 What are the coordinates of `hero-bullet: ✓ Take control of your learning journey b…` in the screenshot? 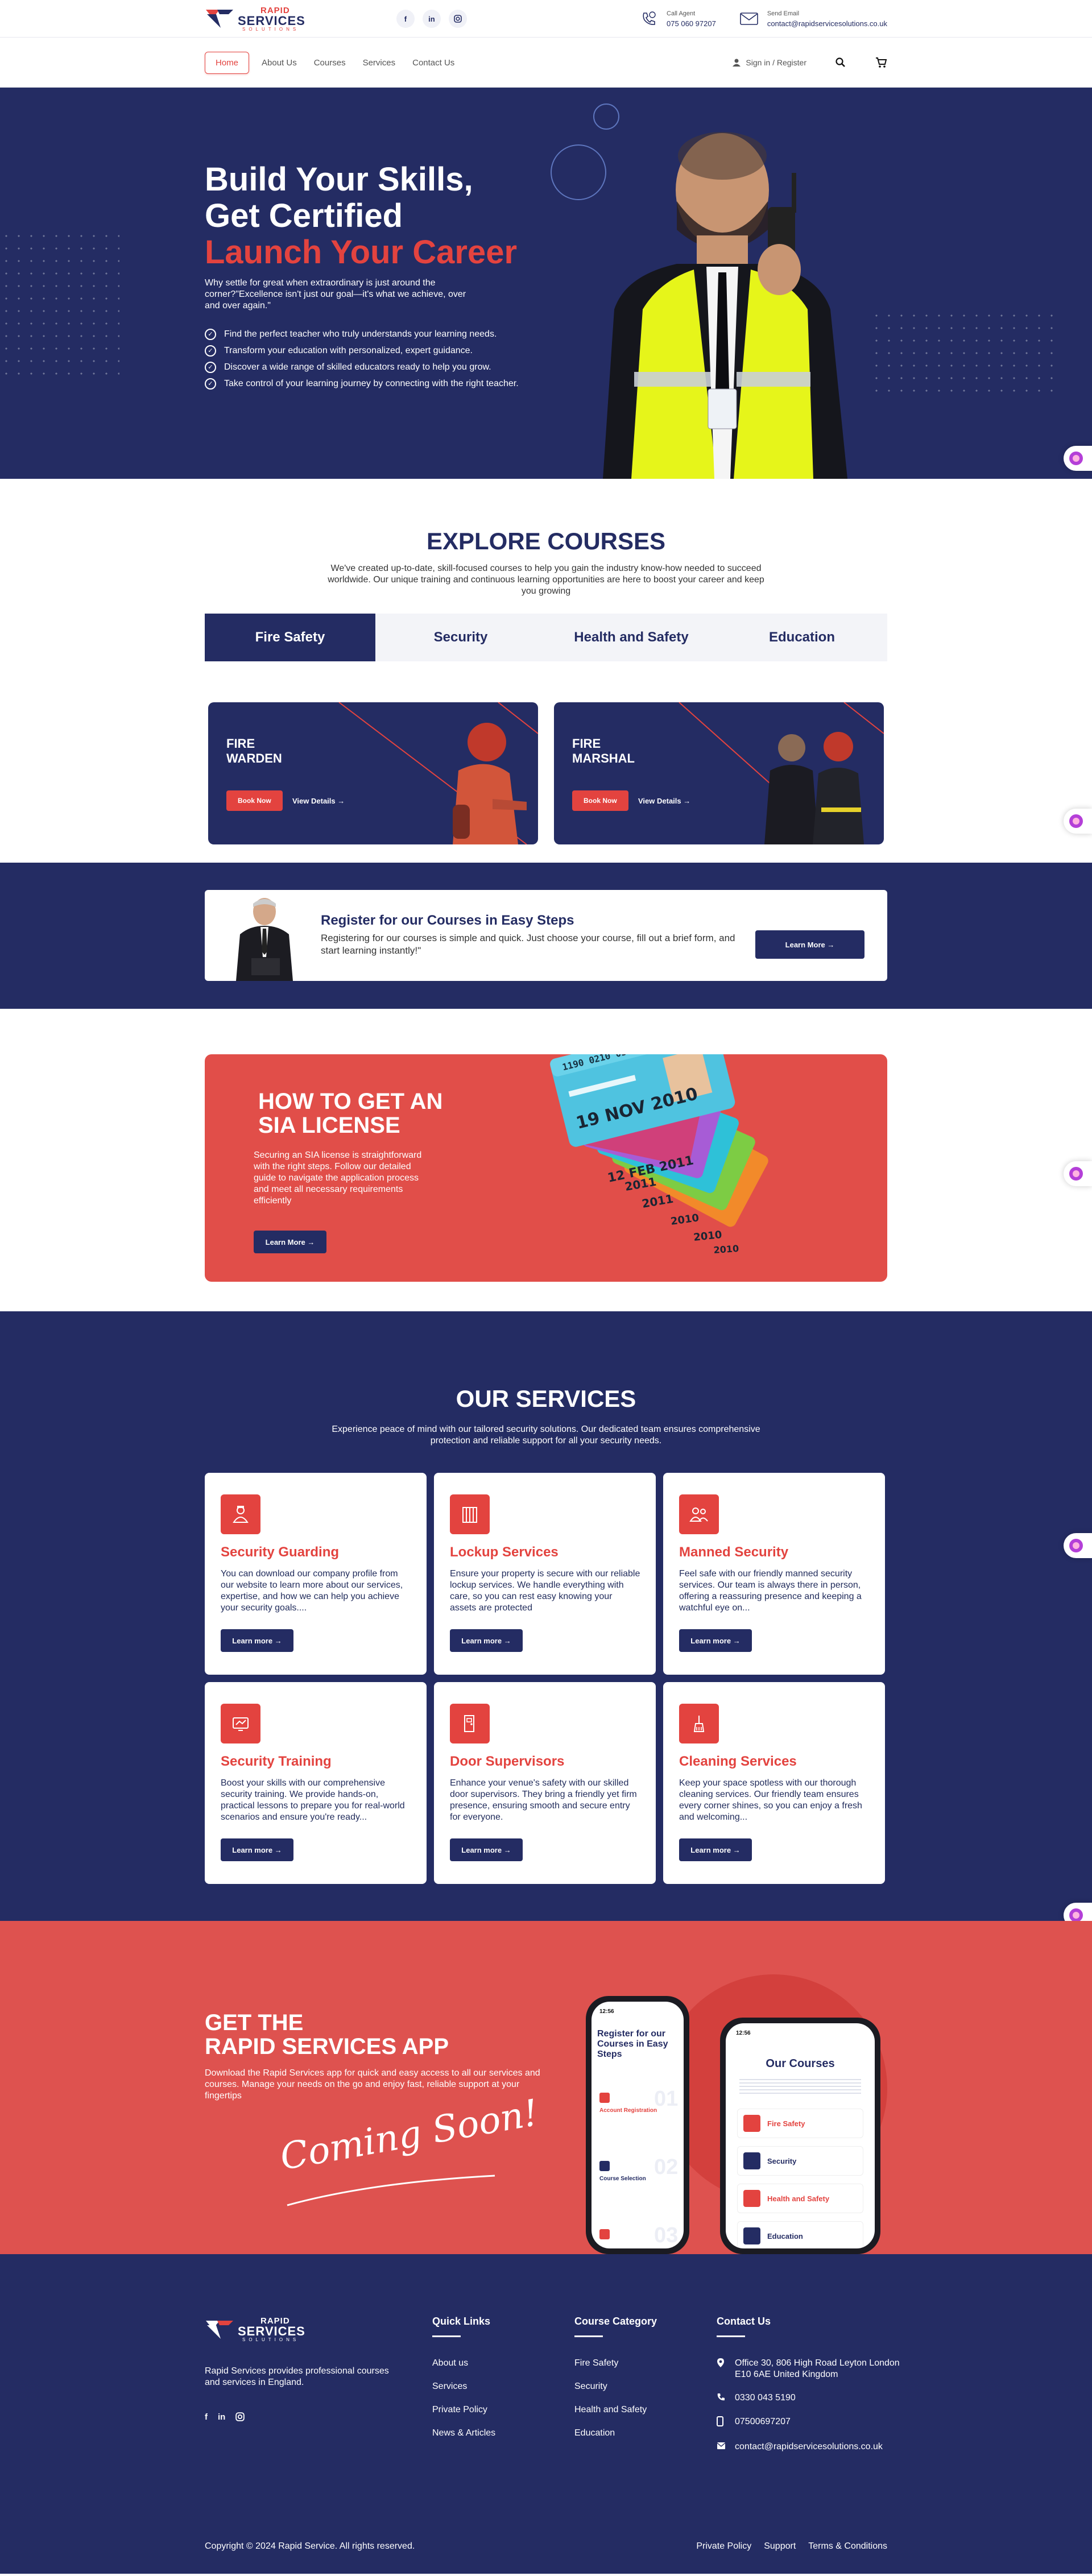 It's located at (375, 384).